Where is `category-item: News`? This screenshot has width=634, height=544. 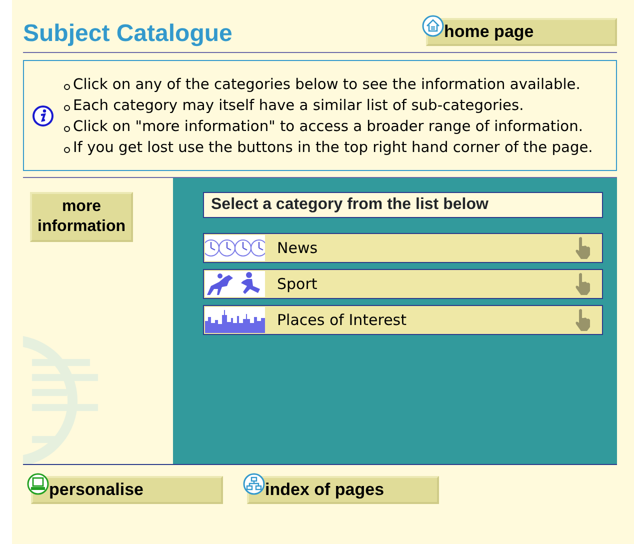 category-item: News is located at coordinates (403, 248).